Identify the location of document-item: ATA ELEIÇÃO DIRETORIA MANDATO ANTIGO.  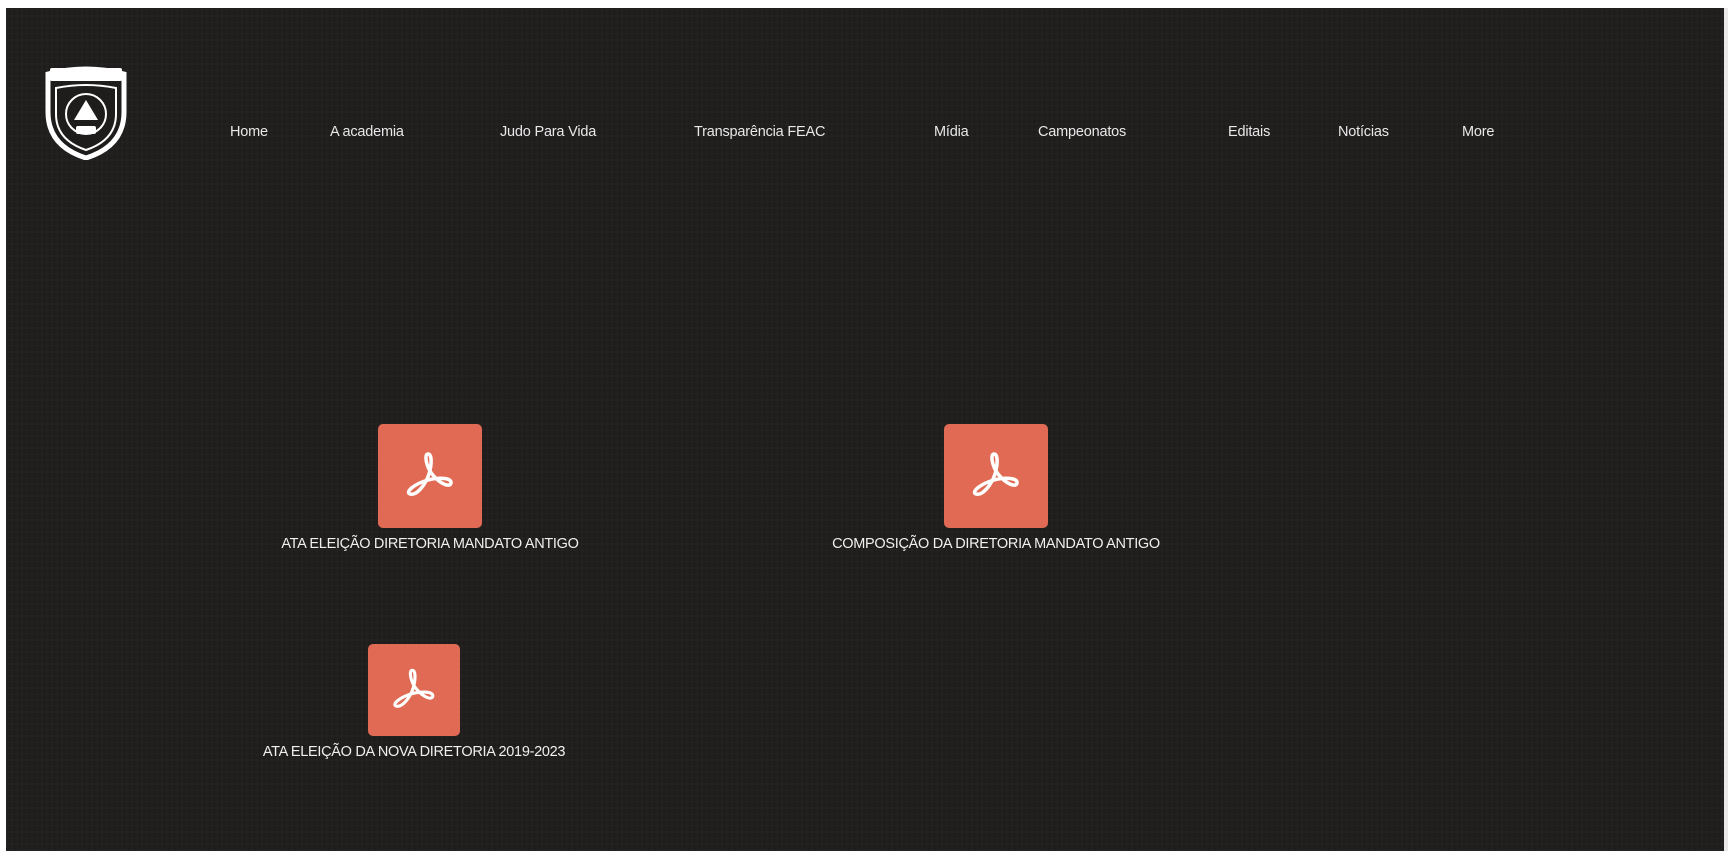
(430, 488).